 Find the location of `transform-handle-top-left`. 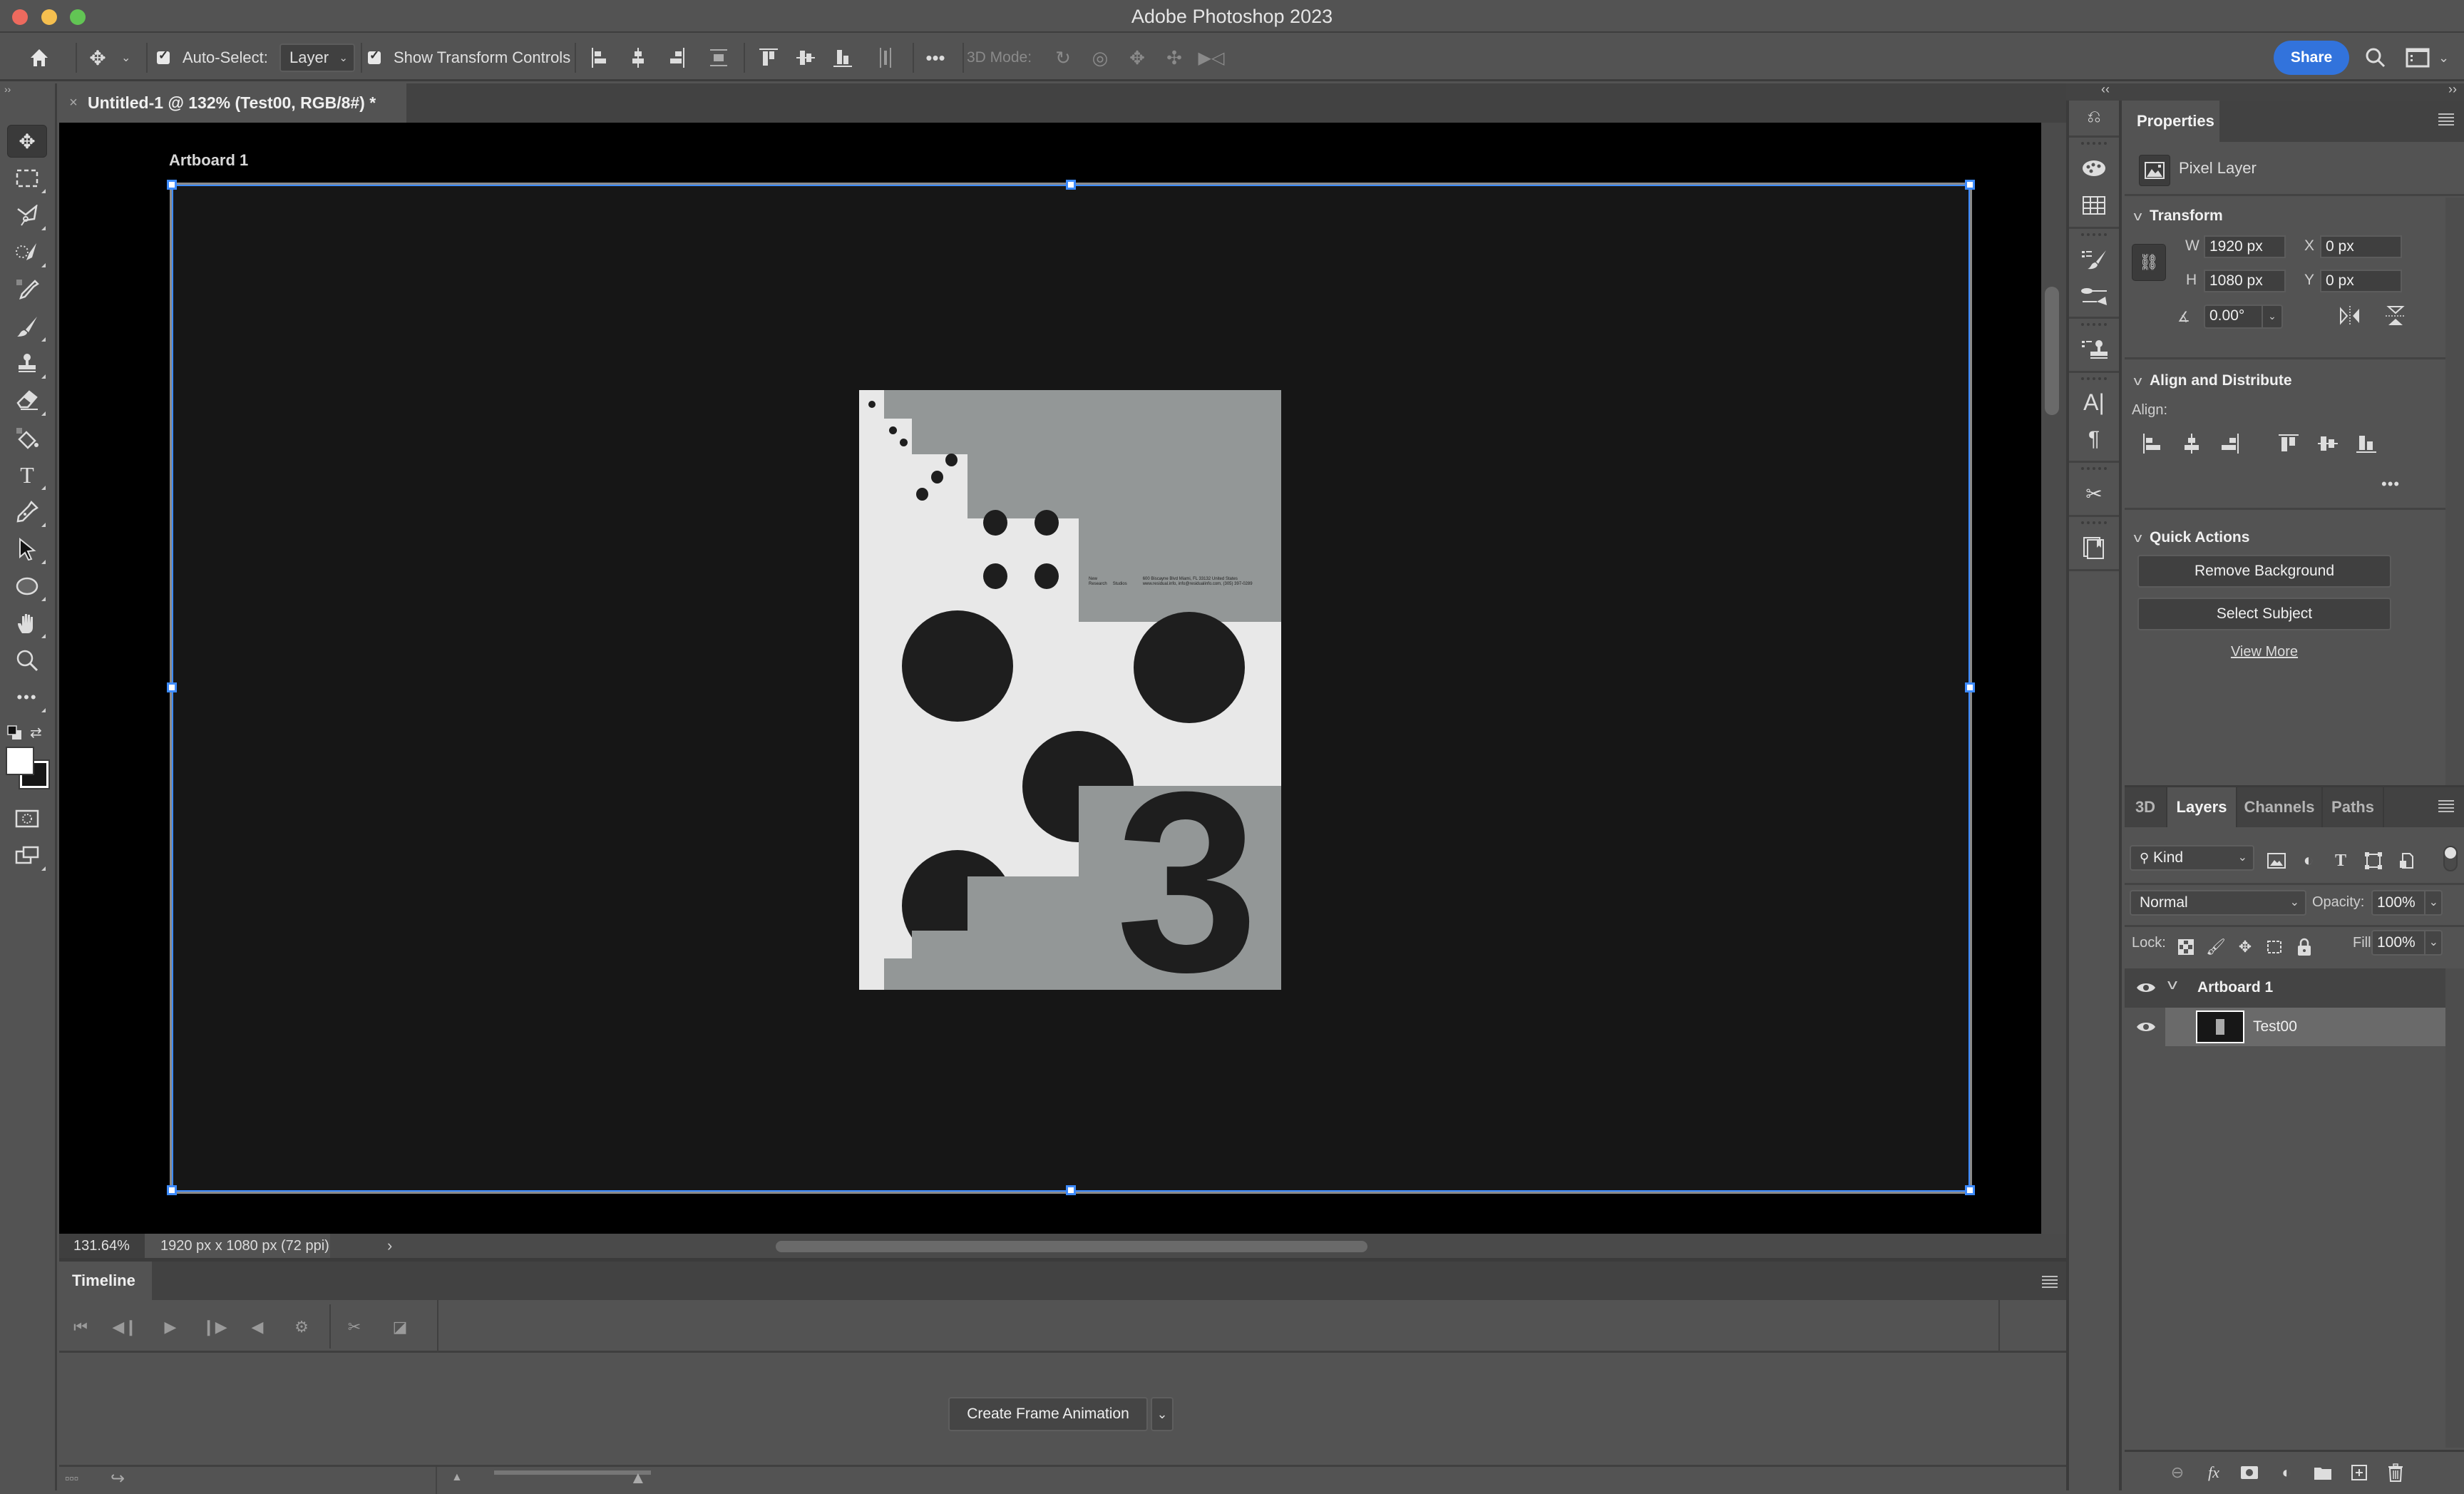

transform-handle-top-left is located at coordinates (172, 185).